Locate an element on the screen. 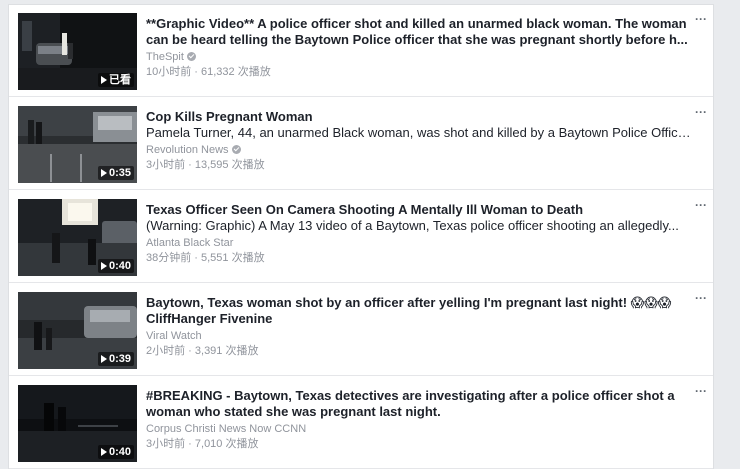 The image size is (740, 469). video-thumbnail: 0:39 is located at coordinates (77, 330).